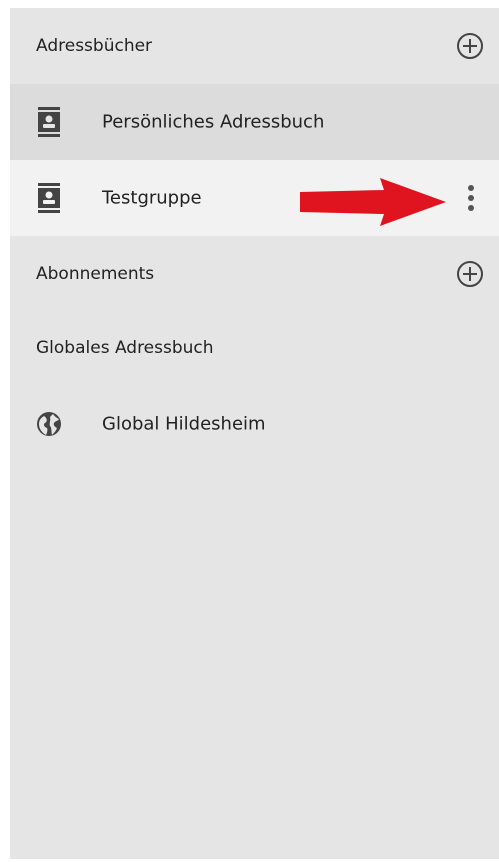  I want to click on addressbook-item-global-hildesheim: Global Hildesheim, so click(254, 424).